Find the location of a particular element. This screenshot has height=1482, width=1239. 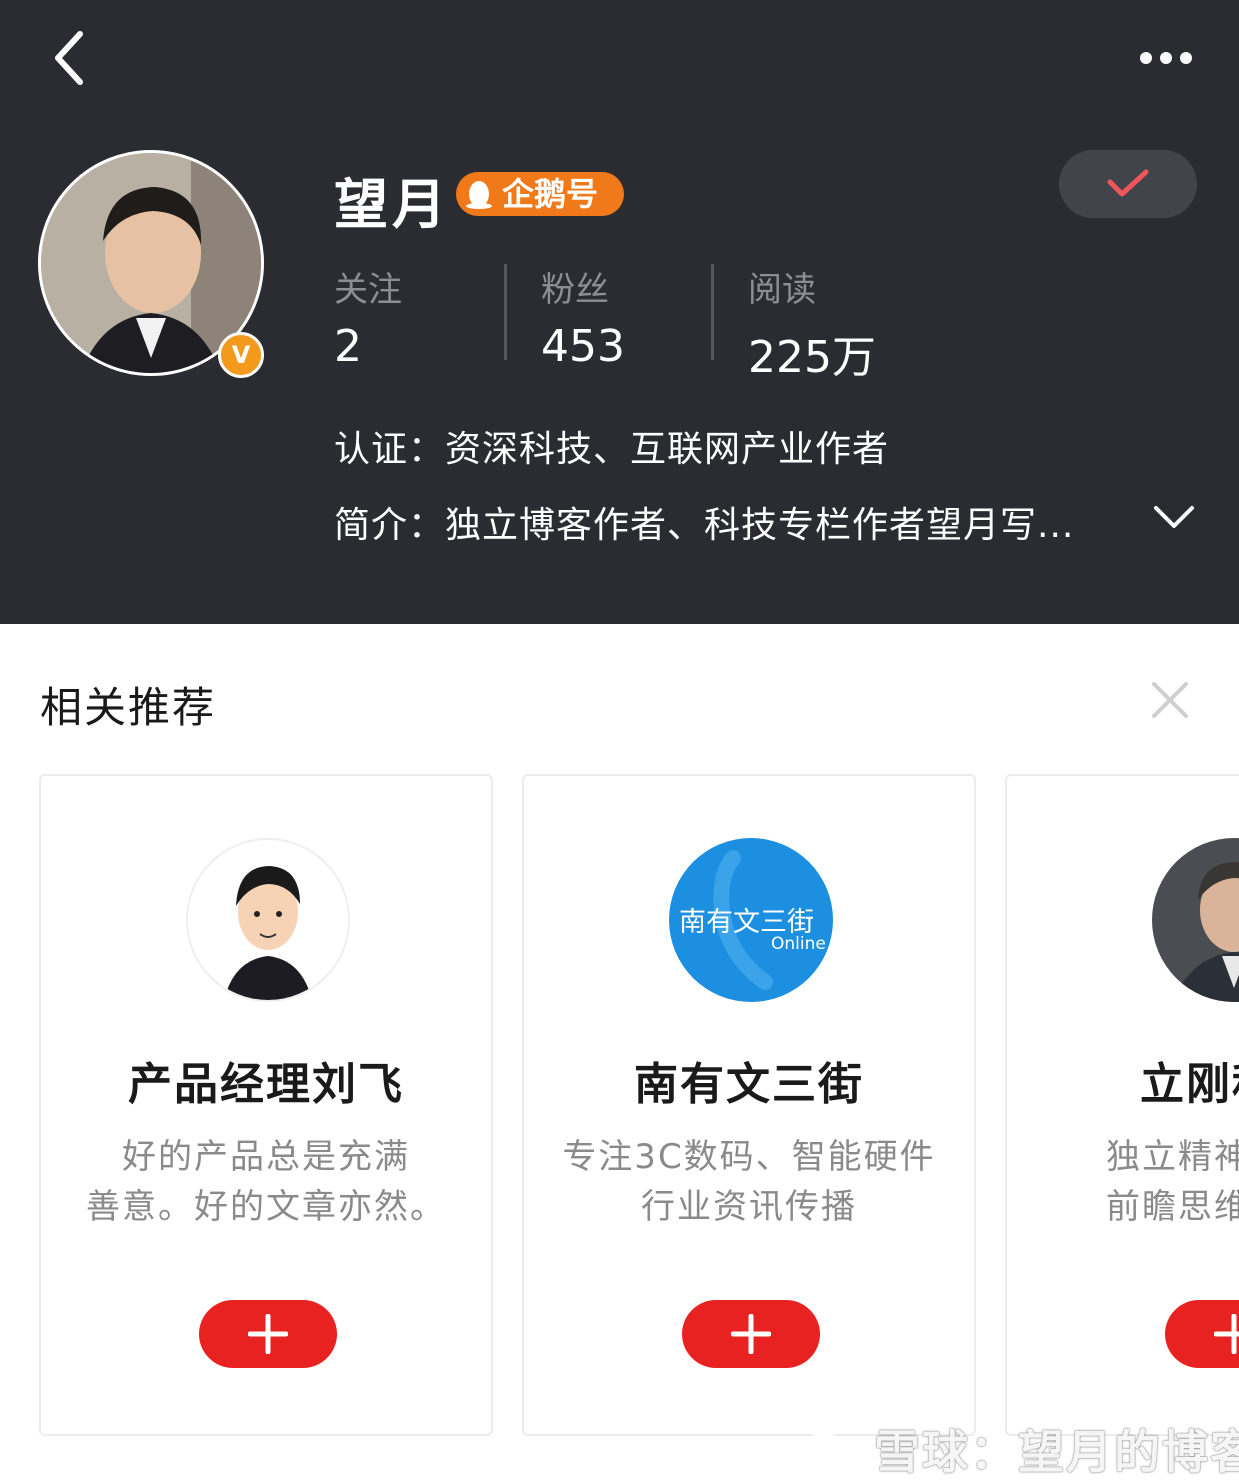

recommend-card: 立刚科技 独立精神、态度 前瞻思维、深度 is located at coordinates (1122, 1105).